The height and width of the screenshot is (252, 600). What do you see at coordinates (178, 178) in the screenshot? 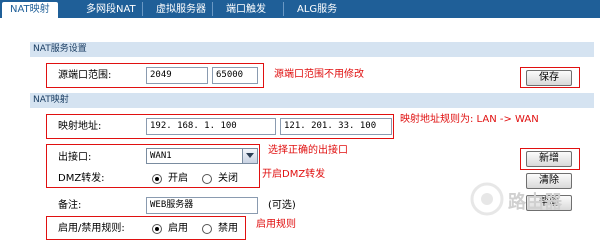
I see `dmz-on-label: 开启` at bounding box center [178, 178].